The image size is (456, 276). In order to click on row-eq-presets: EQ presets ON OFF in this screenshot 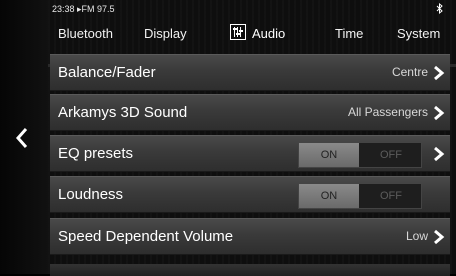, I will do `click(250, 153)`.